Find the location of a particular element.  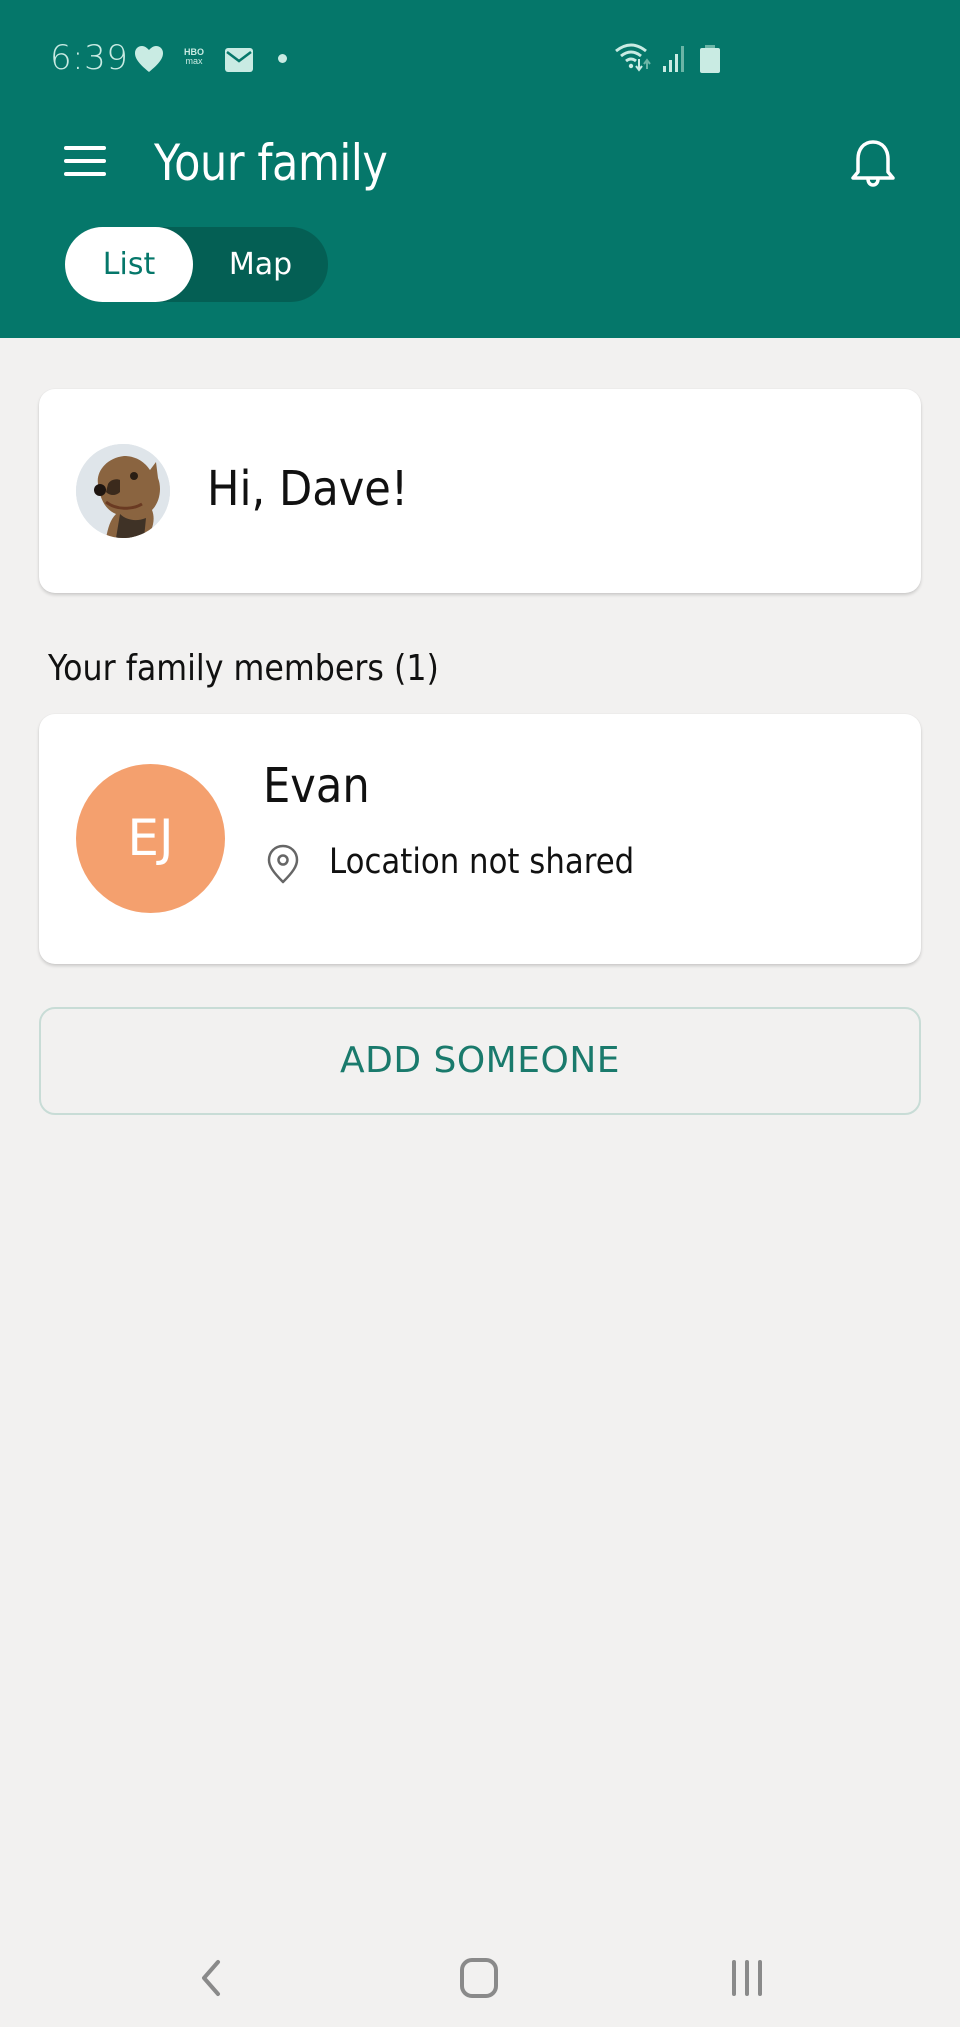

status-time: 6:39 is located at coordinates (89, 58).